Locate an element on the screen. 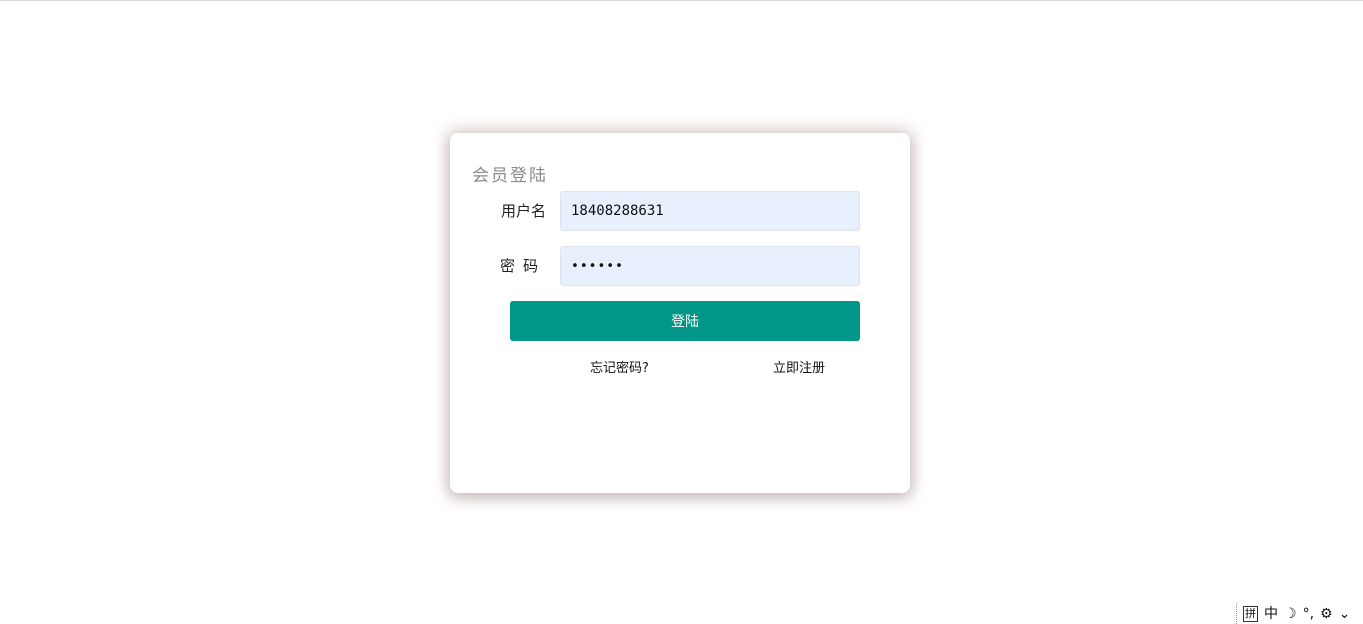  gear-icon: ⚙ is located at coordinates (1326, 614).